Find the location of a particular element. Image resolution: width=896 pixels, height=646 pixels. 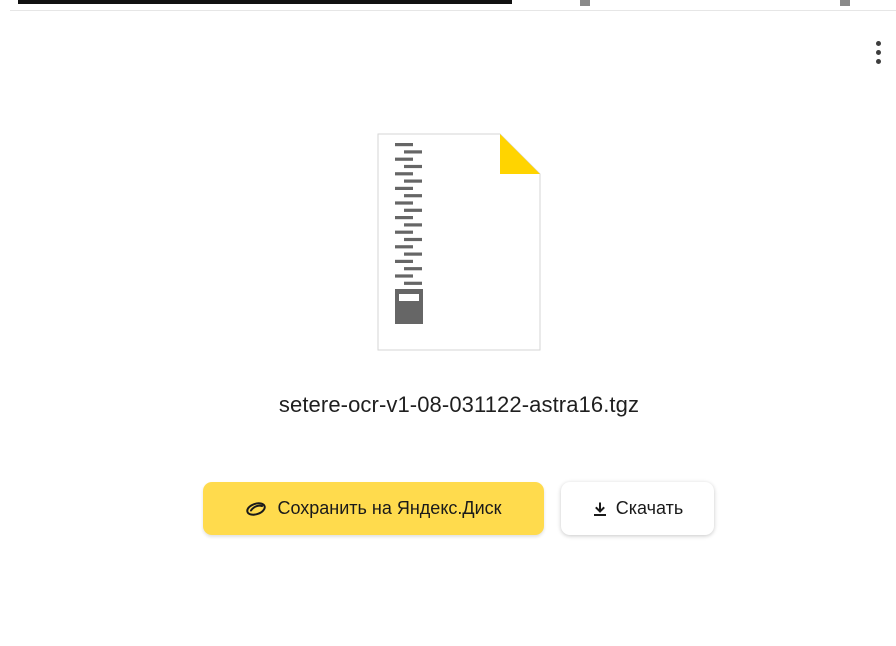

download-button-label: Скачать is located at coordinates (649, 508).